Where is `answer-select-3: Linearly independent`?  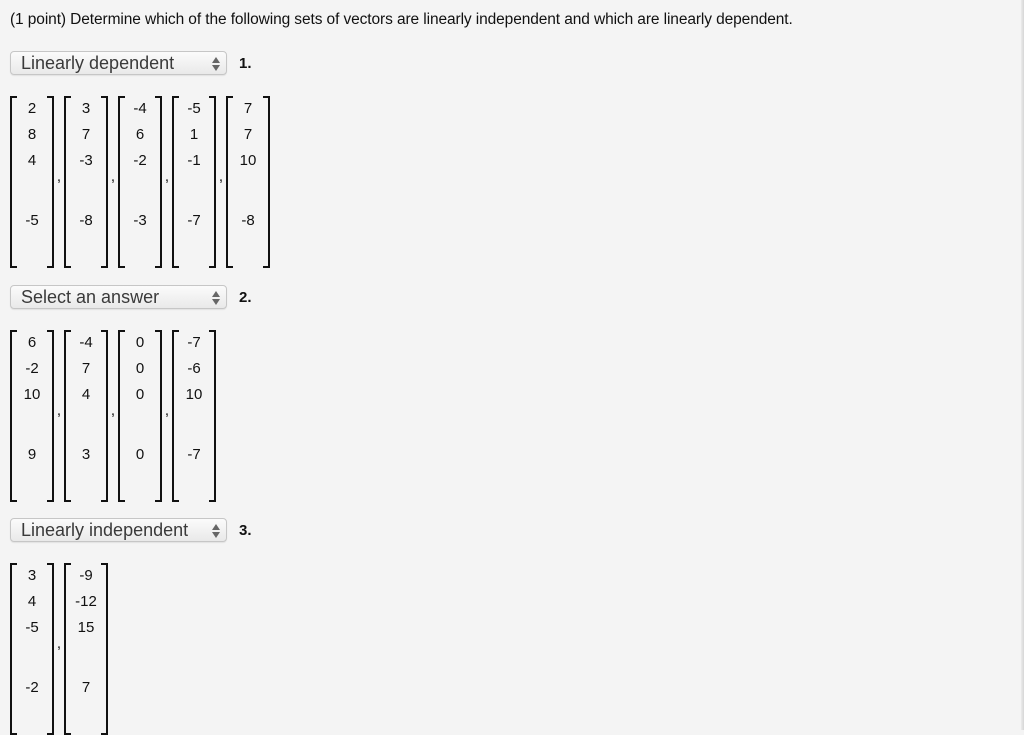 answer-select-3: Linearly independent is located at coordinates (118, 530).